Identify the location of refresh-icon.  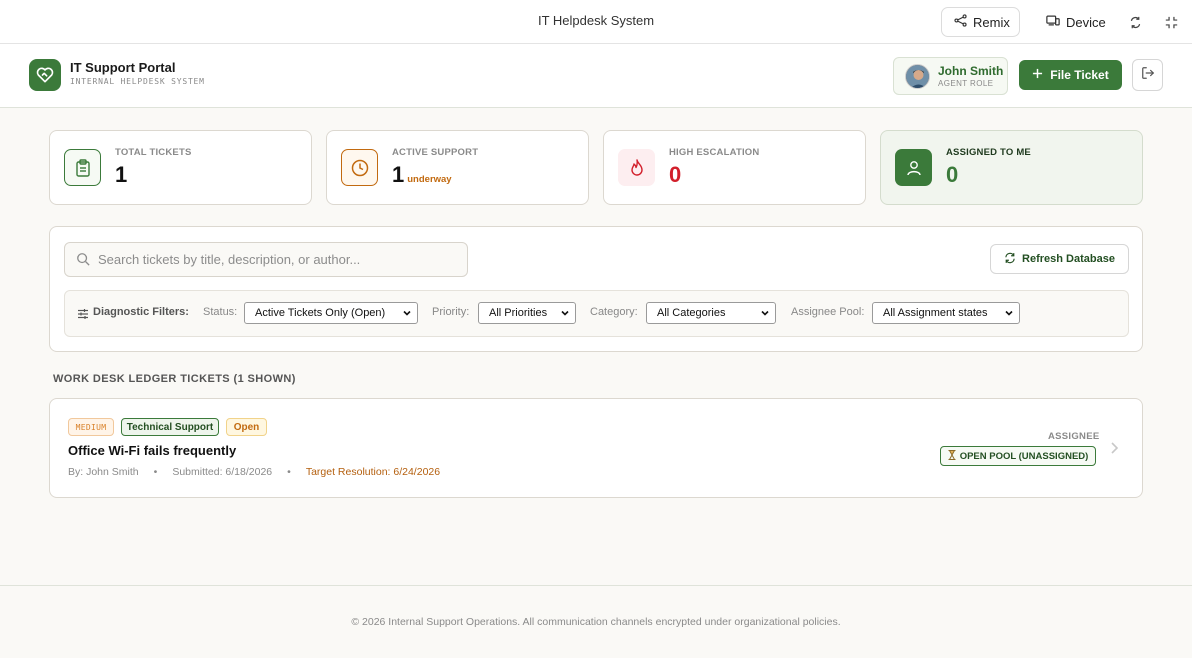
(1010, 259).